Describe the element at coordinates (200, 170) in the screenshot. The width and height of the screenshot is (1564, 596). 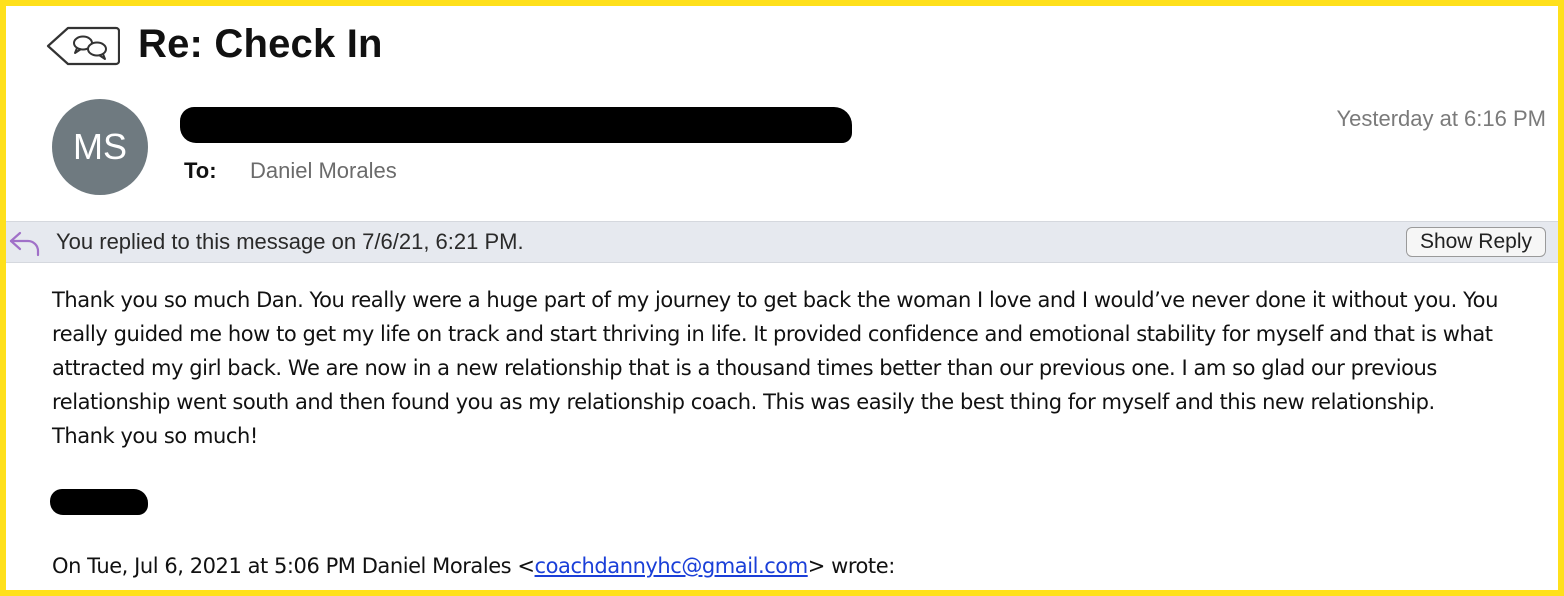
I see `to-label: To:` at that location.